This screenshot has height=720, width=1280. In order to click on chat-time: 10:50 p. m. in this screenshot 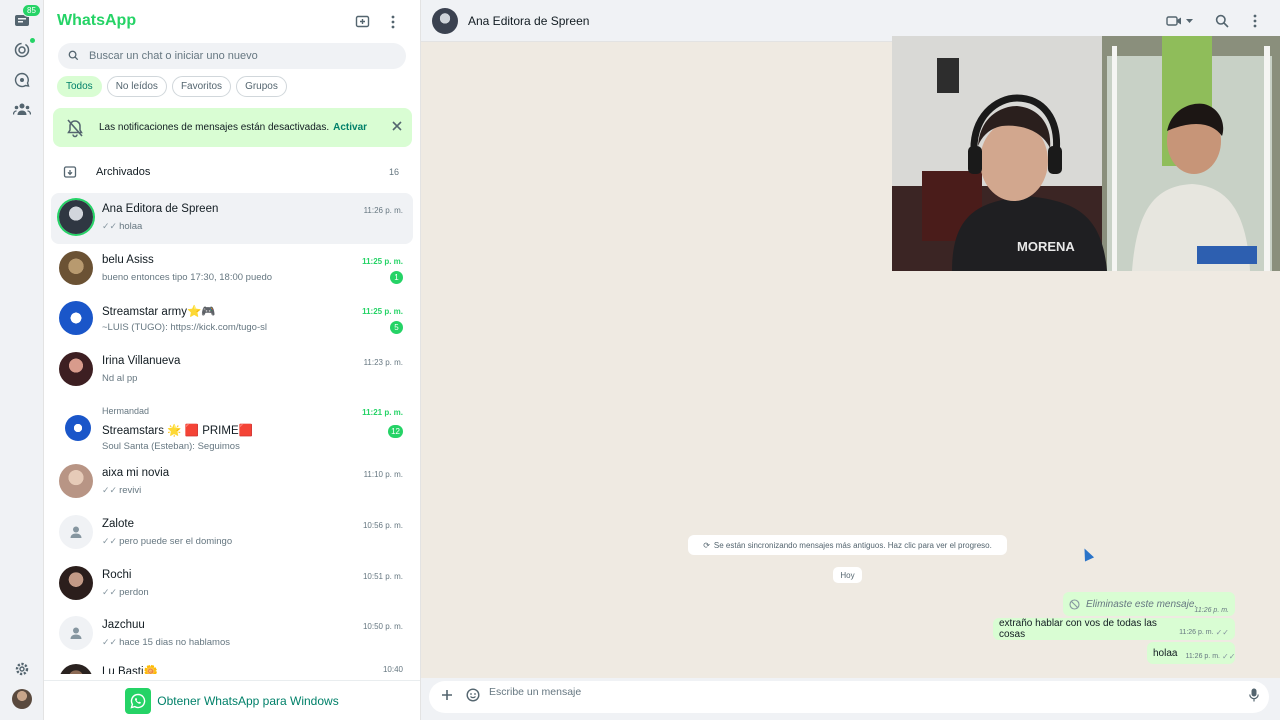, I will do `click(382, 627)`.